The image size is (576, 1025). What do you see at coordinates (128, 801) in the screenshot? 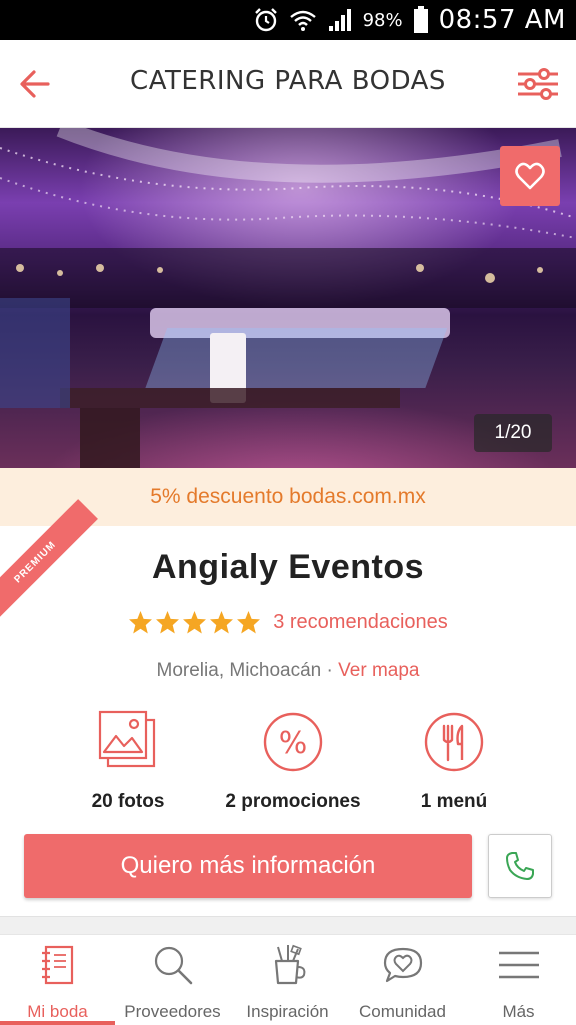
I see `feature-photos-label: 20 fotos` at bounding box center [128, 801].